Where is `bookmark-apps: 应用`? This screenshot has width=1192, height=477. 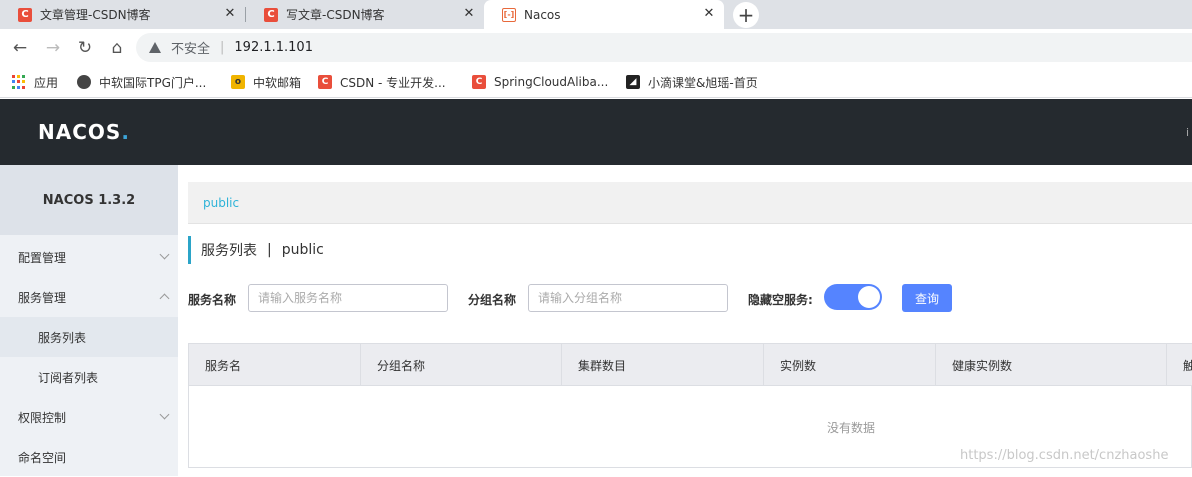
bookmark-apps: 应用 is located at coordinates (35, 82).